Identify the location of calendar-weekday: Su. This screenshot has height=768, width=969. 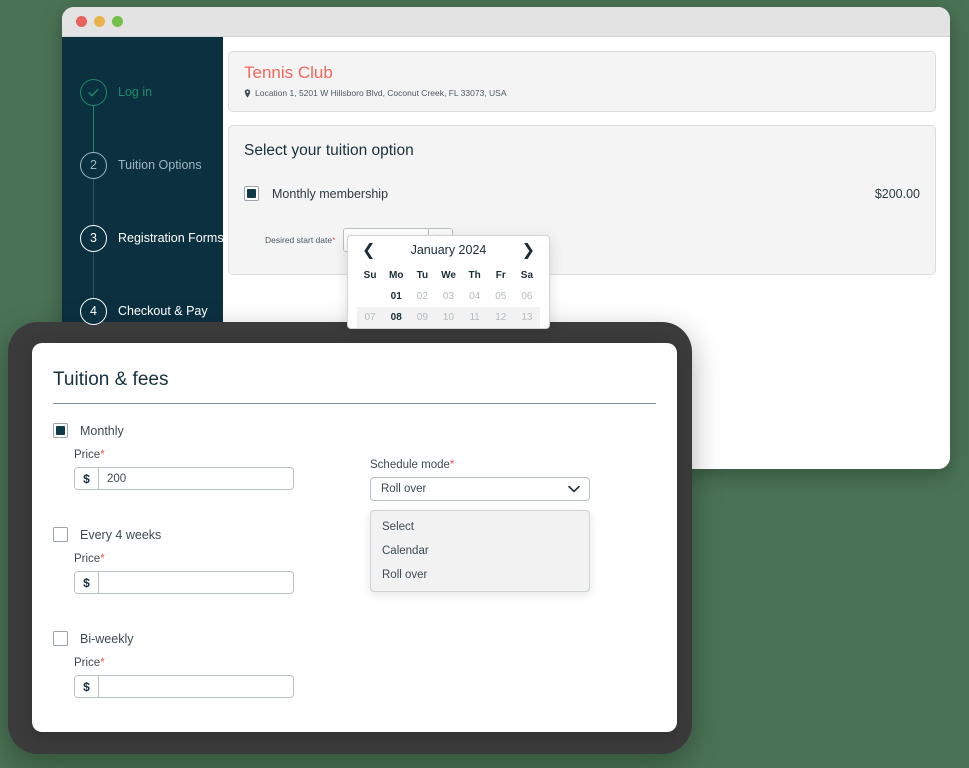
(370, 275).